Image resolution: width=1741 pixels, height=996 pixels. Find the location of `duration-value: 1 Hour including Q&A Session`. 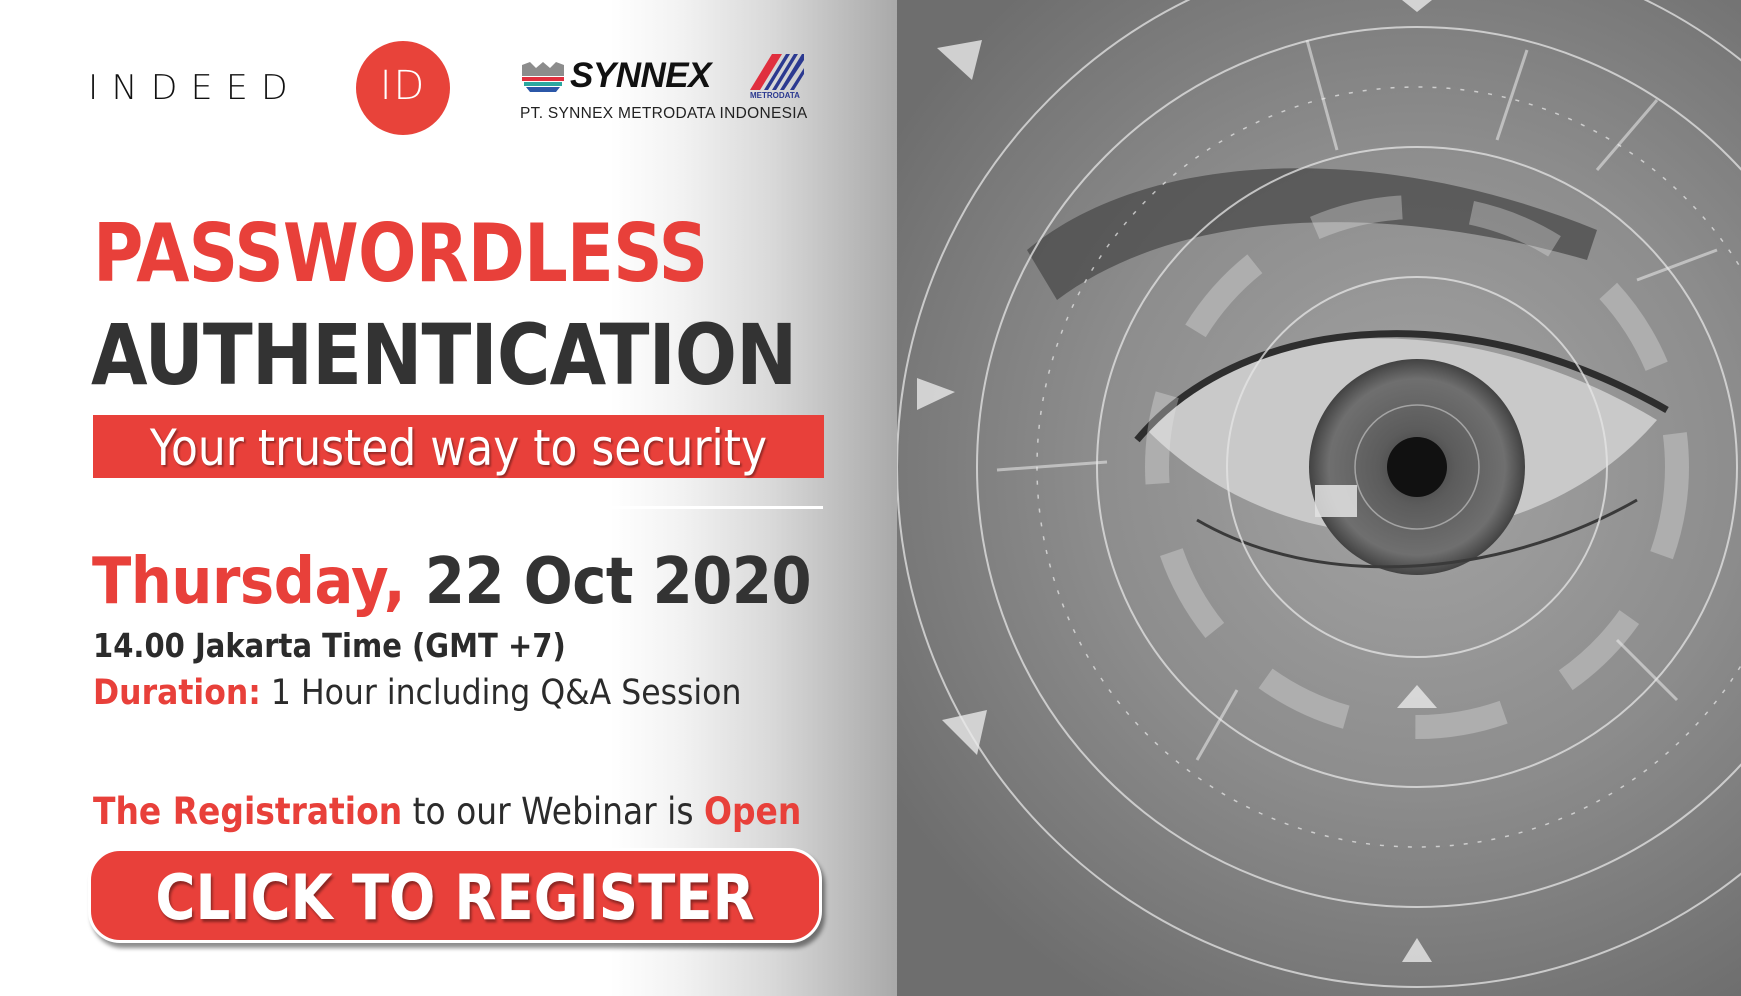

duration-value: 1 Hour including Q&A Session is located at coordinates (501, 693).